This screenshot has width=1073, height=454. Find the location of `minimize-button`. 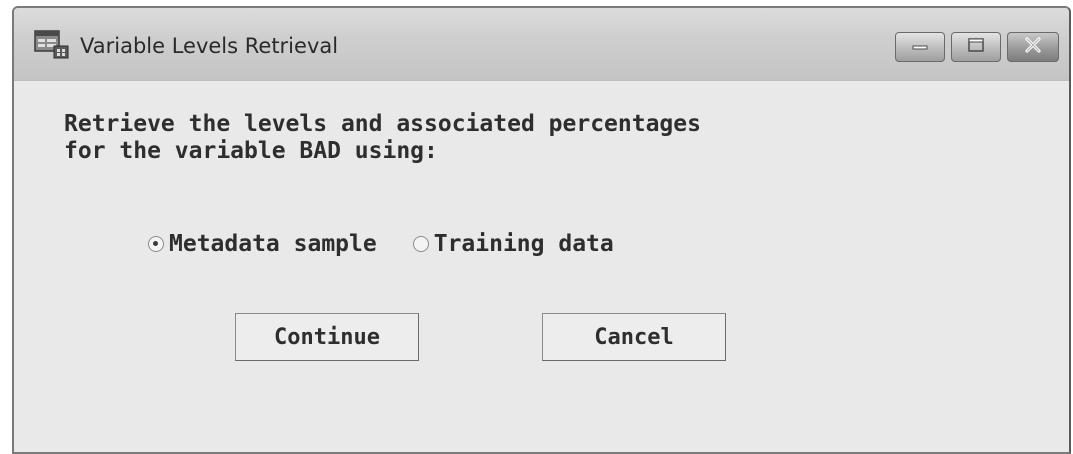

minimize-button is located at coordinates (920, 47).